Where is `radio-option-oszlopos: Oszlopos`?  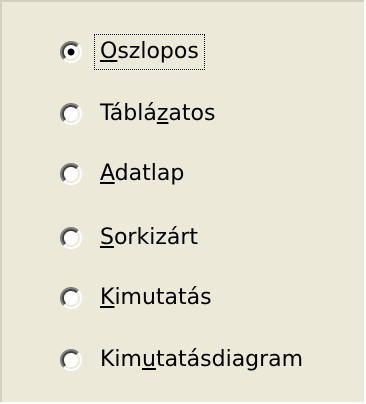
radio-option-oszlopos: Oszlopos is located at coordinates (132, 52).